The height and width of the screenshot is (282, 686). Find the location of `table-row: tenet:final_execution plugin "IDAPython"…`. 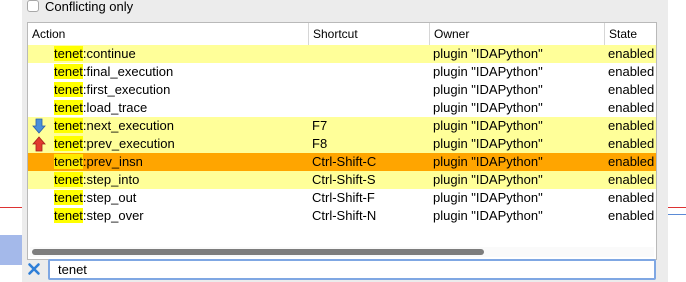

table-row: tenet:final_execution plugin "IDAPython"… is located at coordinates (342, 72).